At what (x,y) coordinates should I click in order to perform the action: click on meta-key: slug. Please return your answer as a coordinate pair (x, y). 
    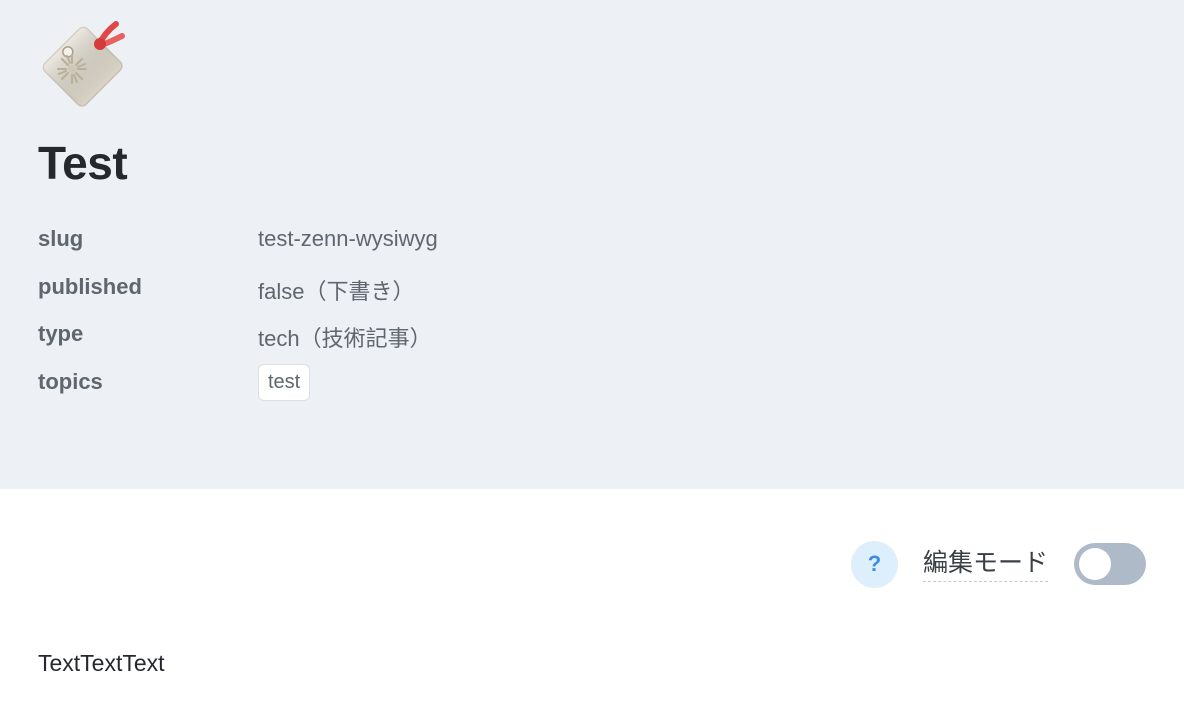
    Looking at the image, I should click on (61, 238).